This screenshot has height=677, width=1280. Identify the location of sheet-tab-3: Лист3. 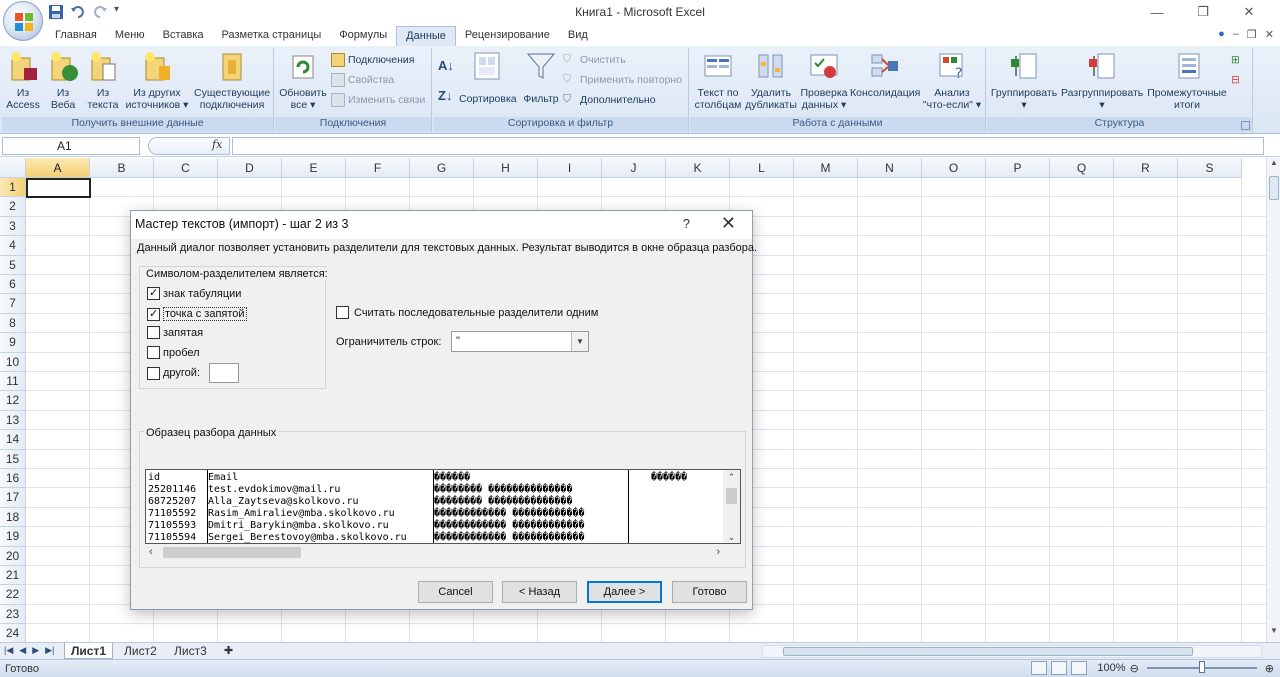
(190, 651).